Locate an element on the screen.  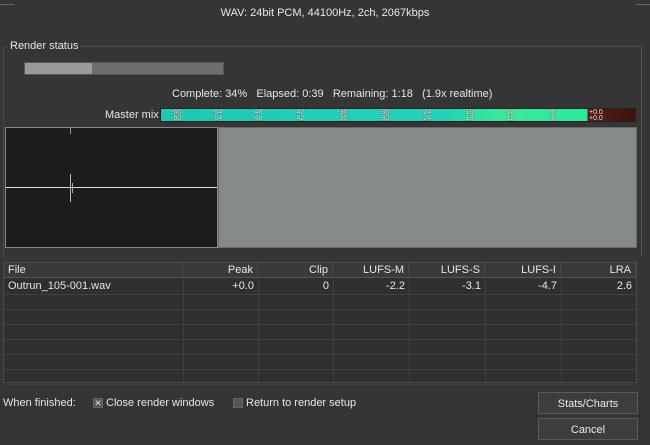
table-cell-lufs-s: -3.1 is located at coordinates (471, 286).